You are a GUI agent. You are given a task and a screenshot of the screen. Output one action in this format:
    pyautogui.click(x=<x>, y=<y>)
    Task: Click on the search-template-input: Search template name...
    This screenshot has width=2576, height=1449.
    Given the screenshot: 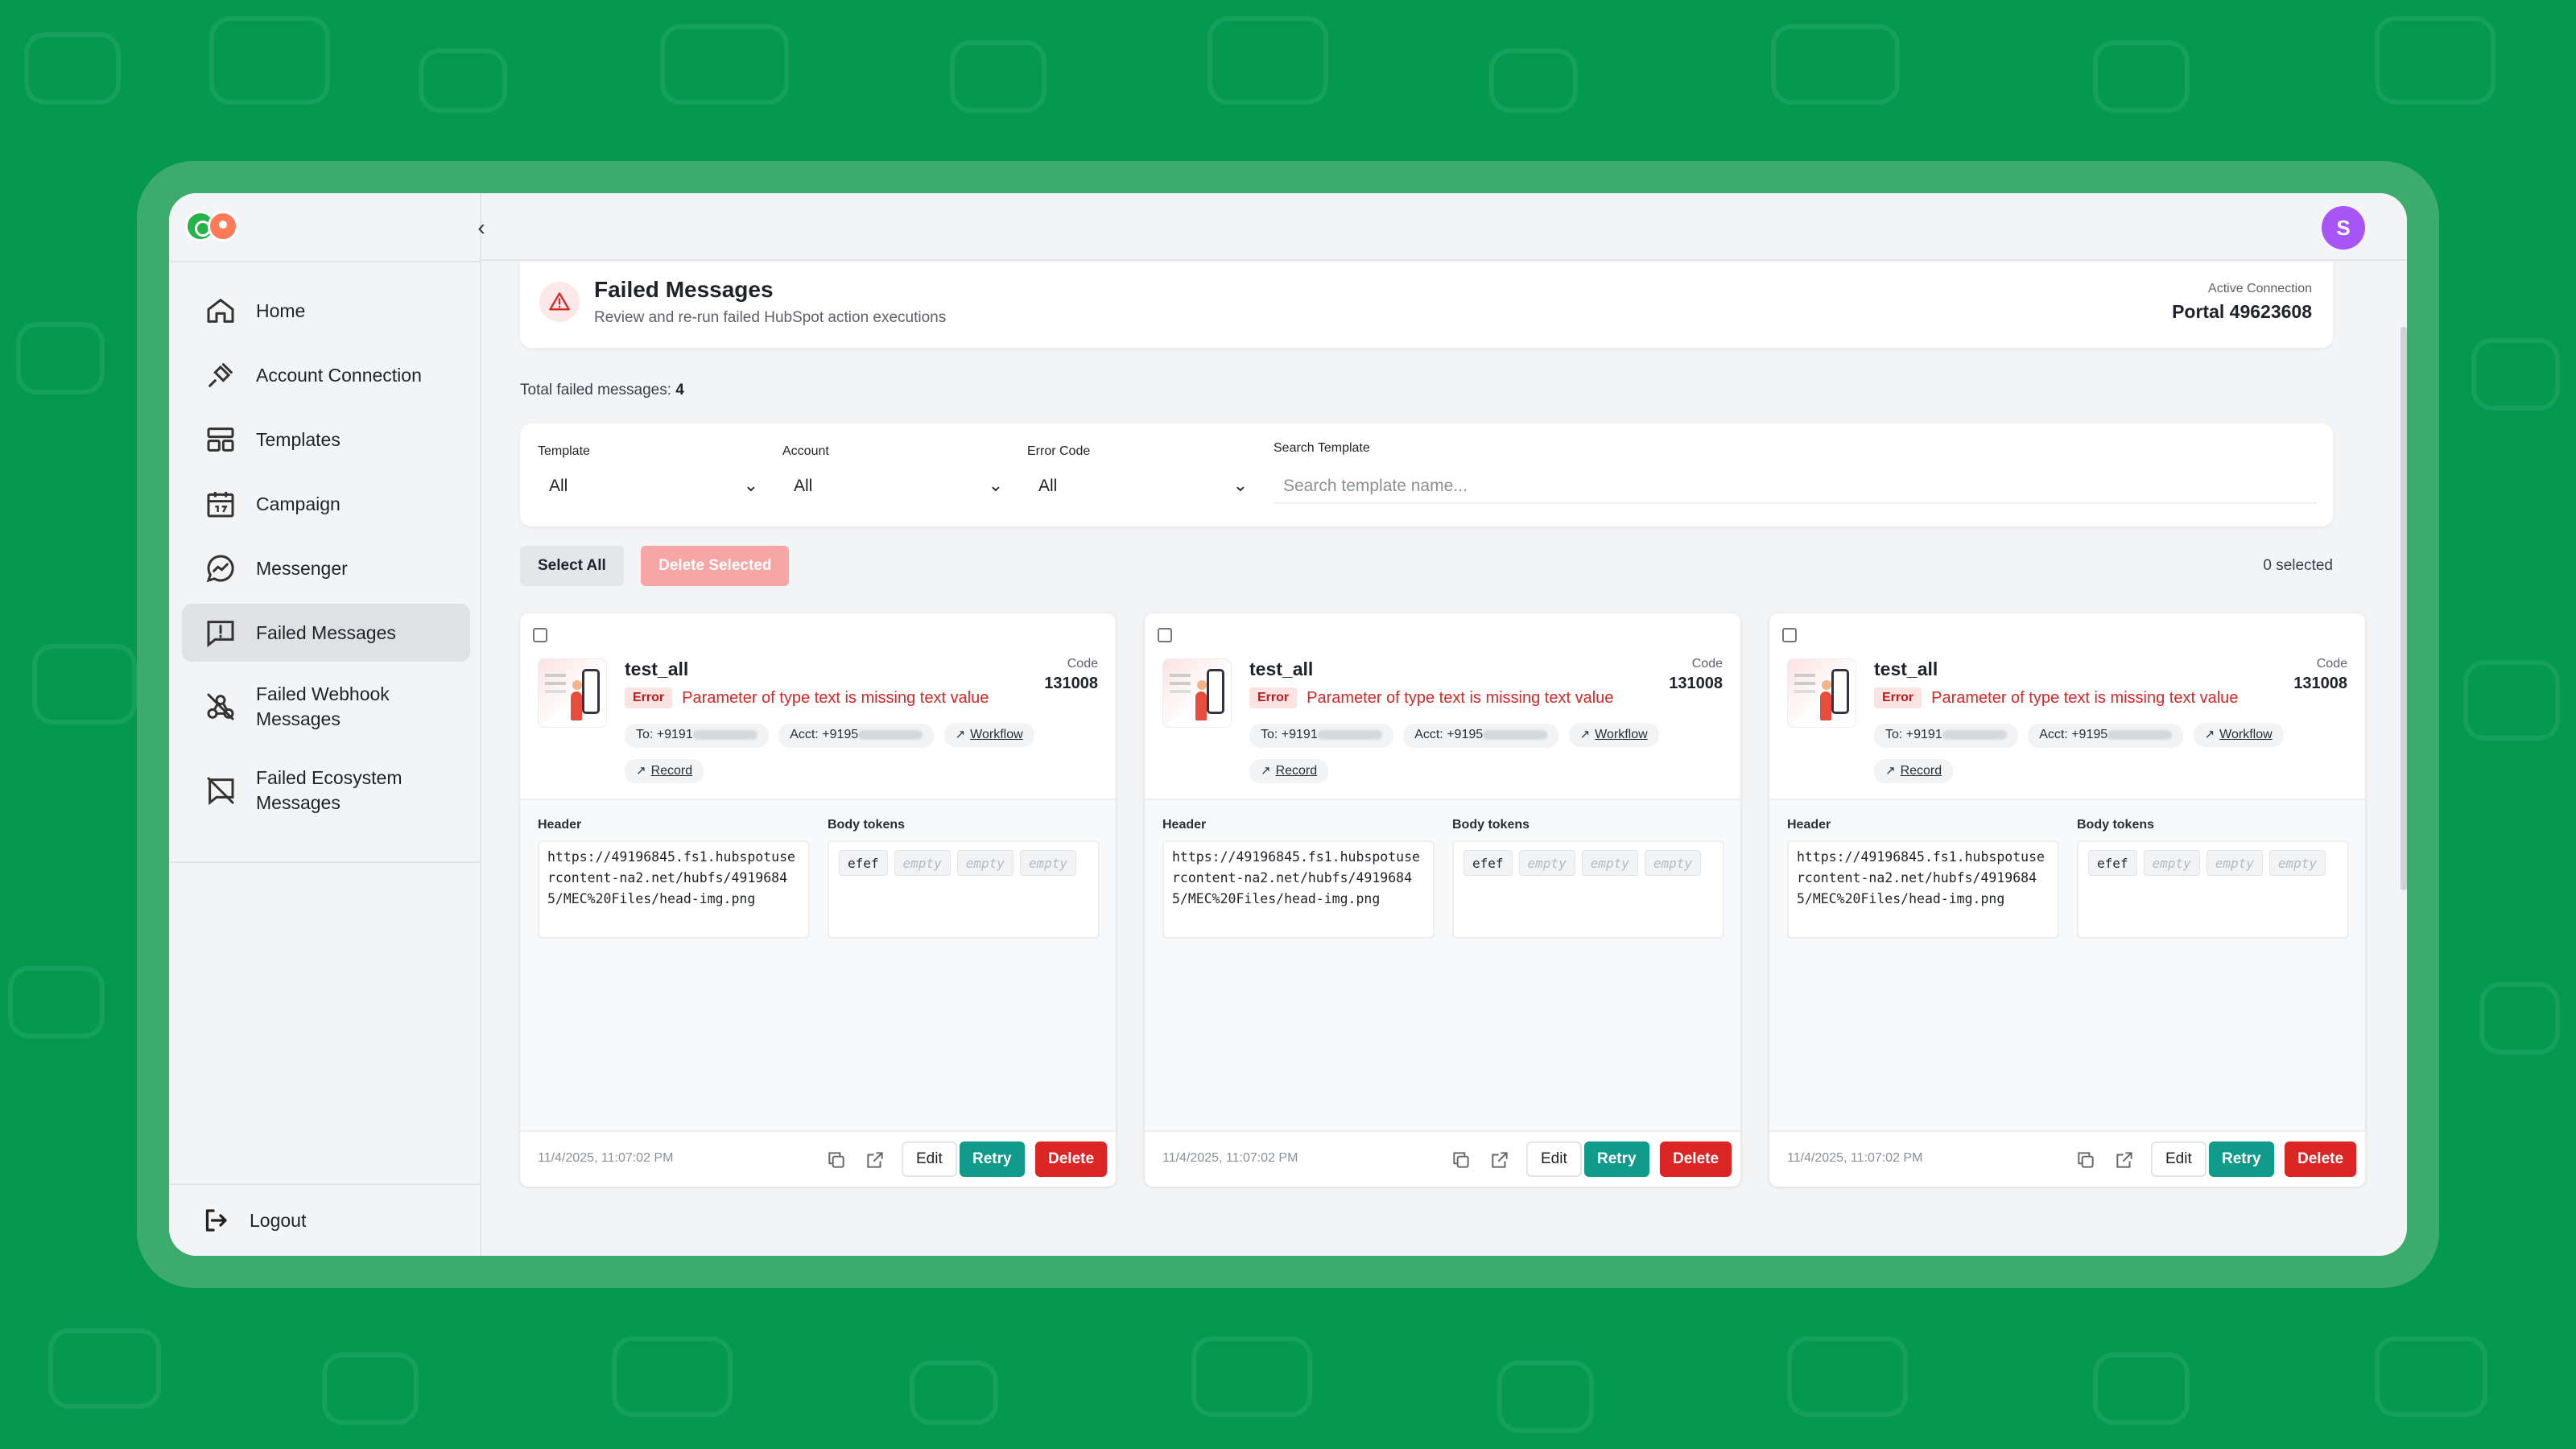 What is the action you would take?
    pyautogui.click(x=1795, y=486)
    